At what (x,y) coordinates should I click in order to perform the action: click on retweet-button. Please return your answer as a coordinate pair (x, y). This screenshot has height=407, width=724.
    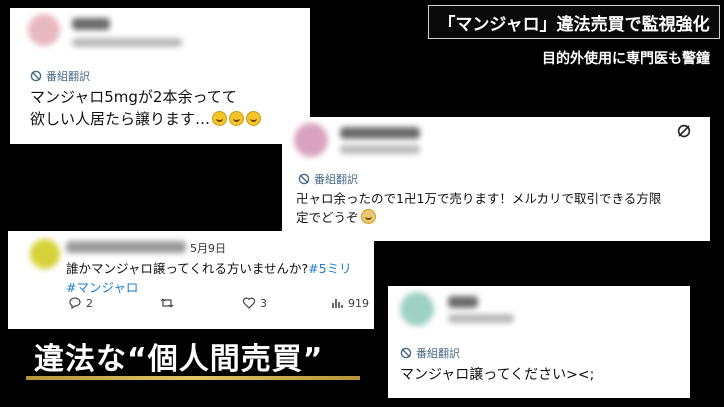
    Looking at the image, I should click on (169, 303).